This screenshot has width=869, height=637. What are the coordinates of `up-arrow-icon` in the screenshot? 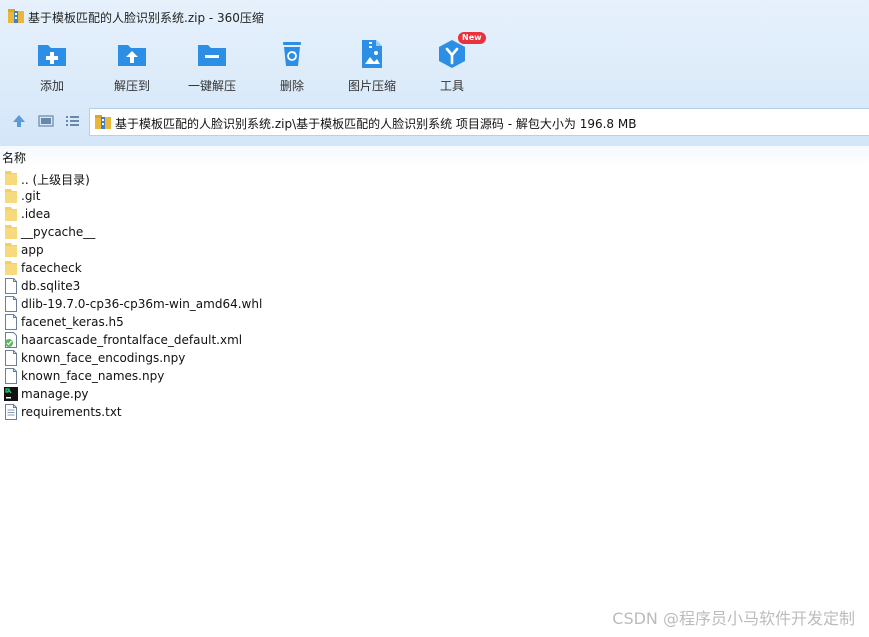 It's located at (19, 121).